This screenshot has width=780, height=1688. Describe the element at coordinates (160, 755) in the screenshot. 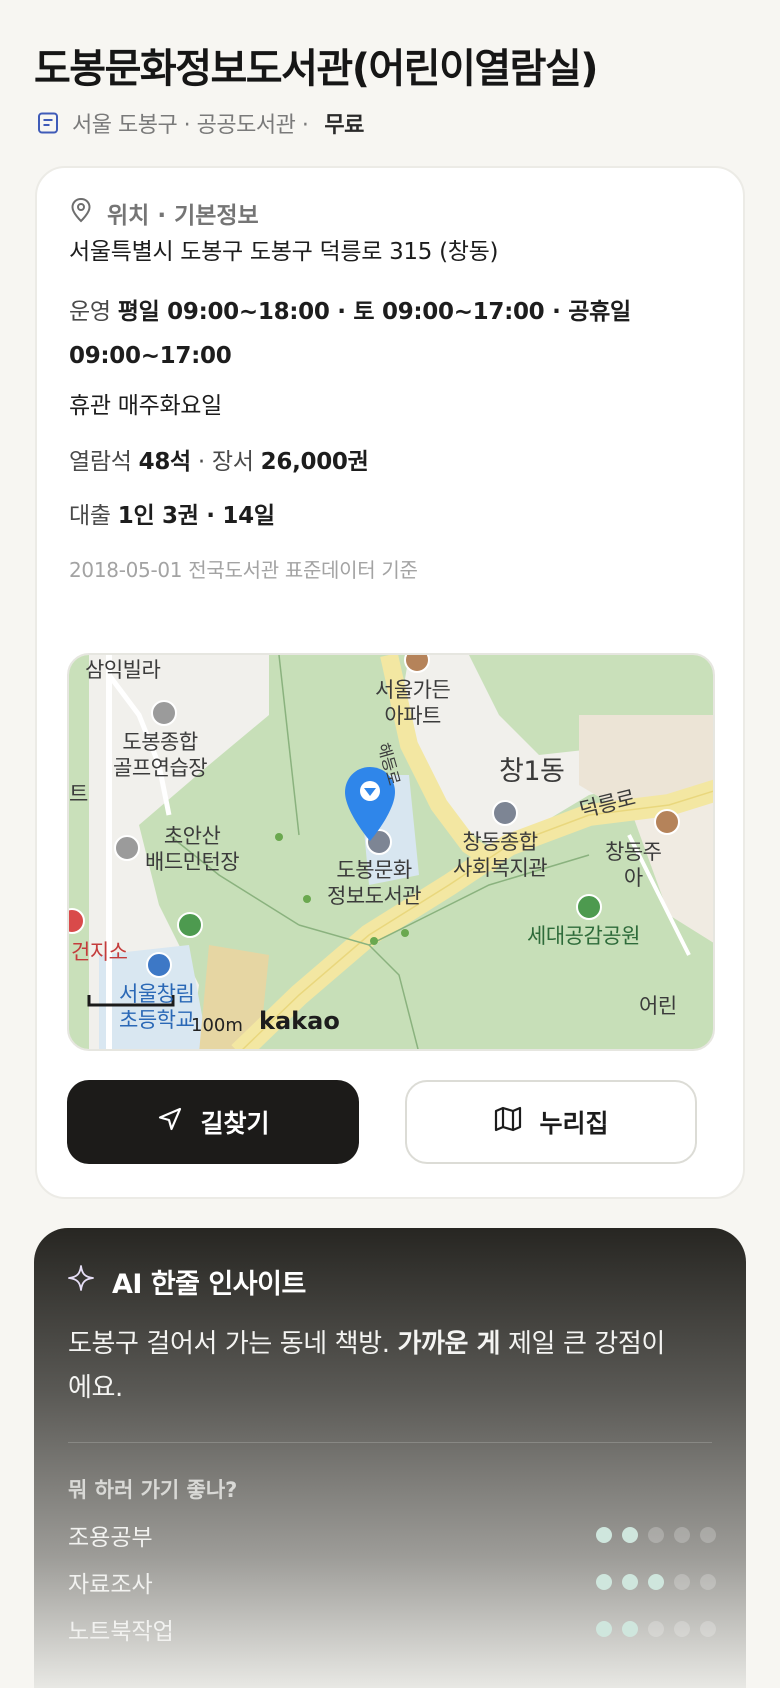

I see `map-label-golf: 도봉종합 골프연습장` at that location.